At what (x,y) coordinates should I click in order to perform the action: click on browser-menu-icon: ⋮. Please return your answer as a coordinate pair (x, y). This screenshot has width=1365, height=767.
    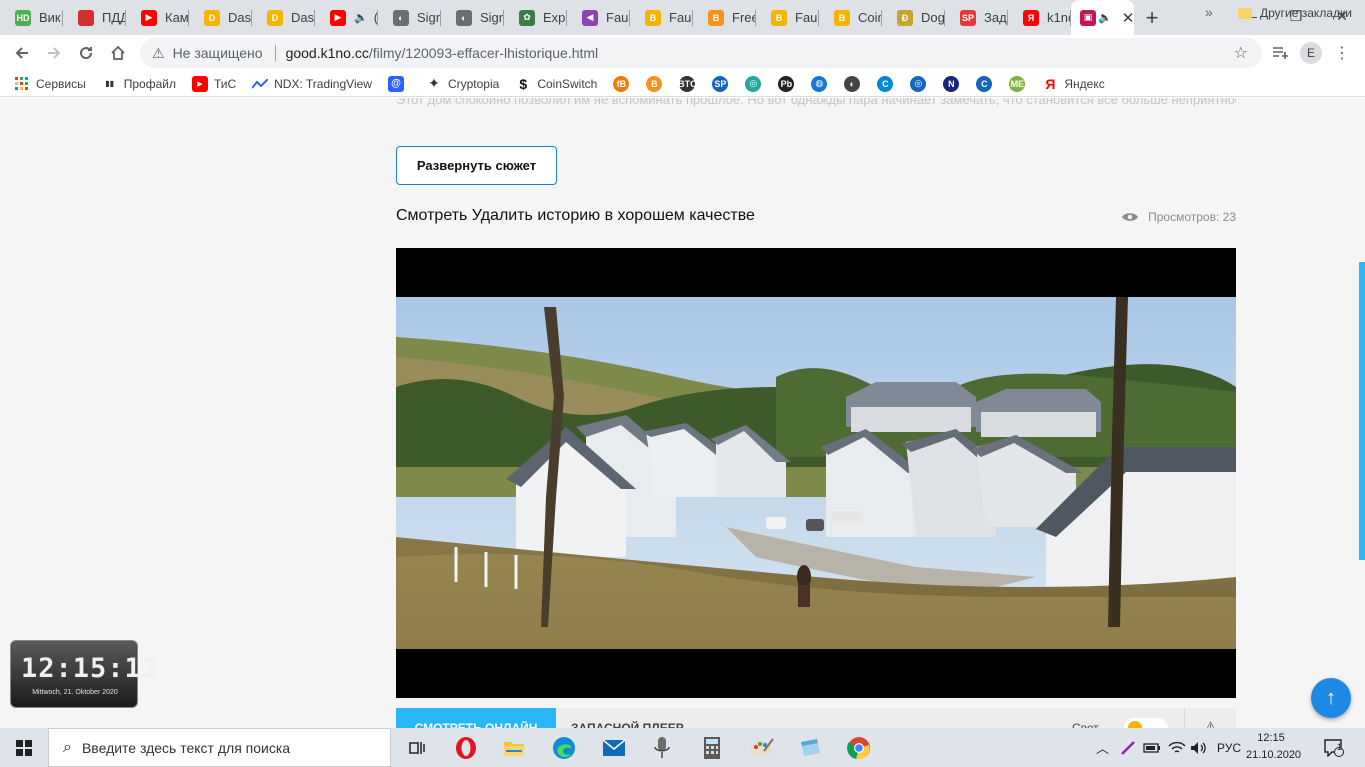
    Looking at the image, I should click on (1342, 53).